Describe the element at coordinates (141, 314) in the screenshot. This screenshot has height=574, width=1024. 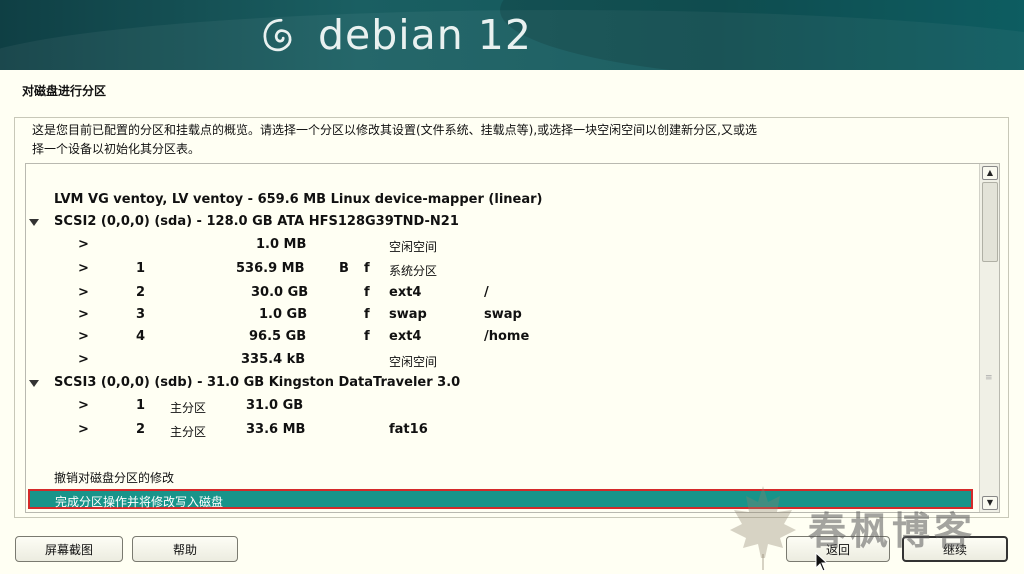
I see `row-number: 3` at that location.